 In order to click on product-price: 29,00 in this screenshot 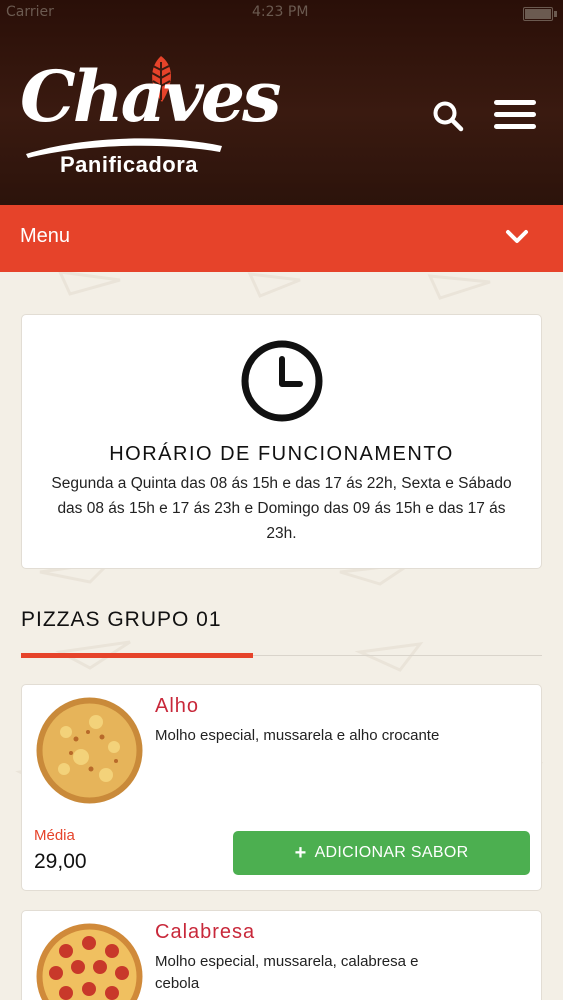, I will do `click(60, 861)`.